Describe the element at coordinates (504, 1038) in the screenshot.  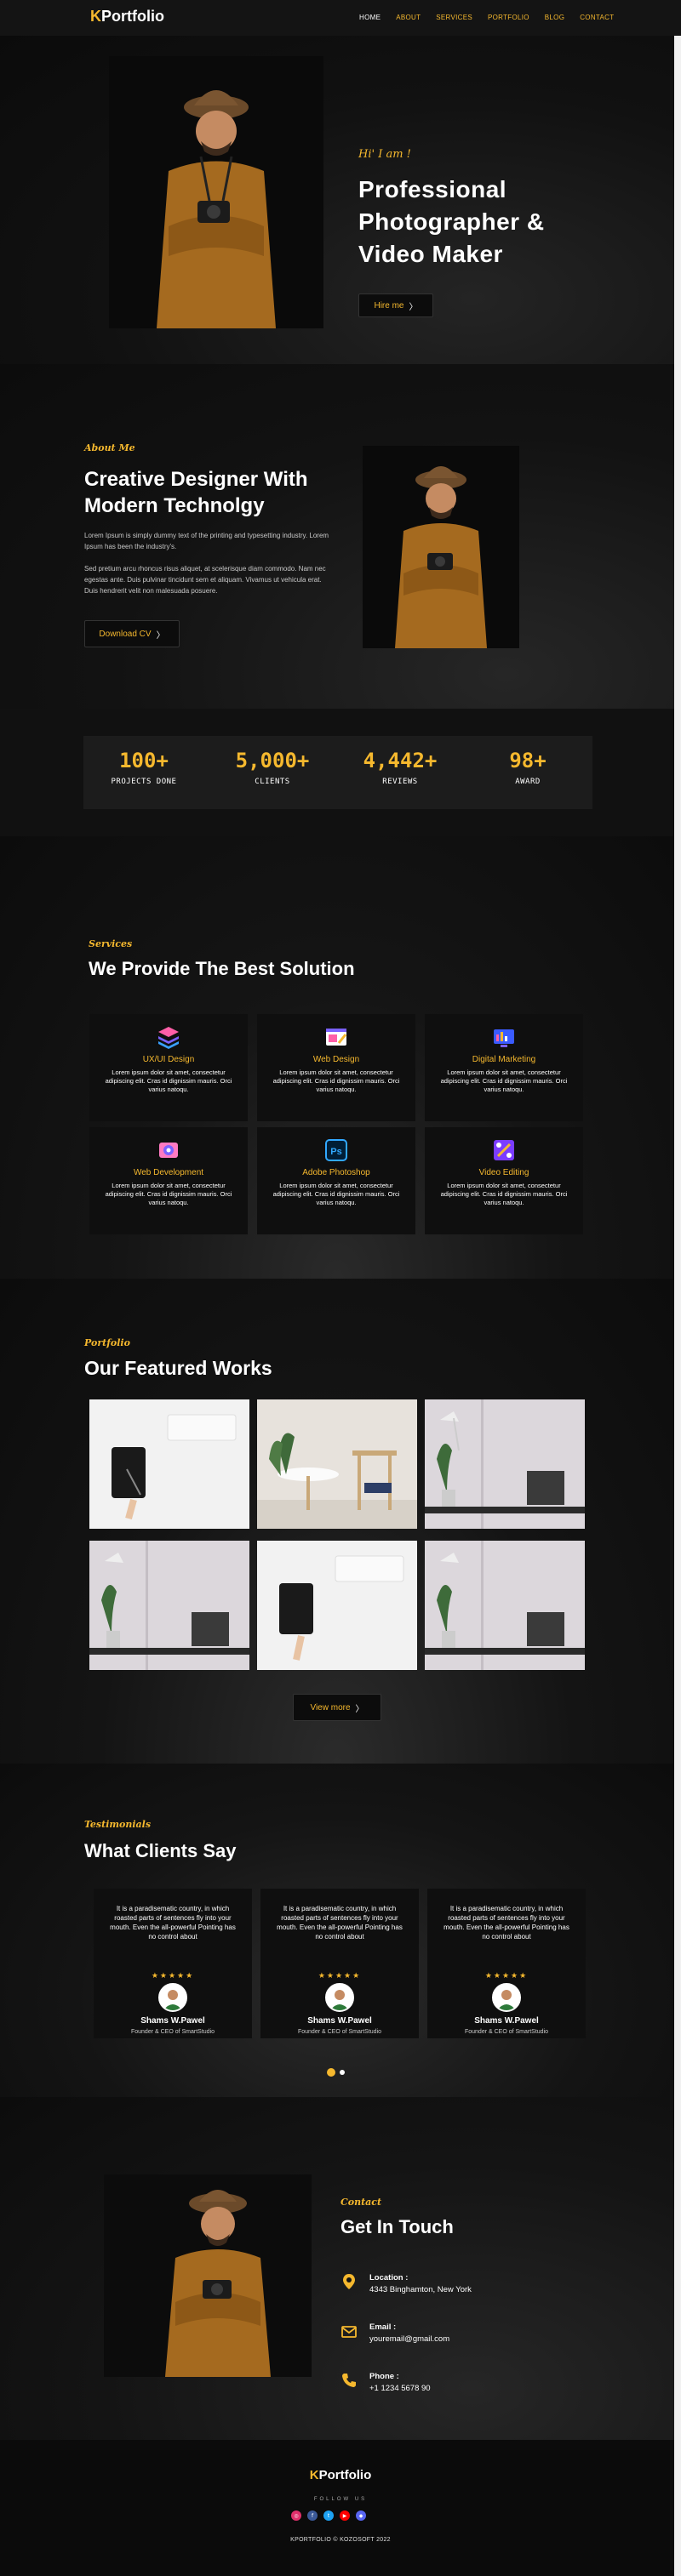
I see `marketing-icon` at that location.